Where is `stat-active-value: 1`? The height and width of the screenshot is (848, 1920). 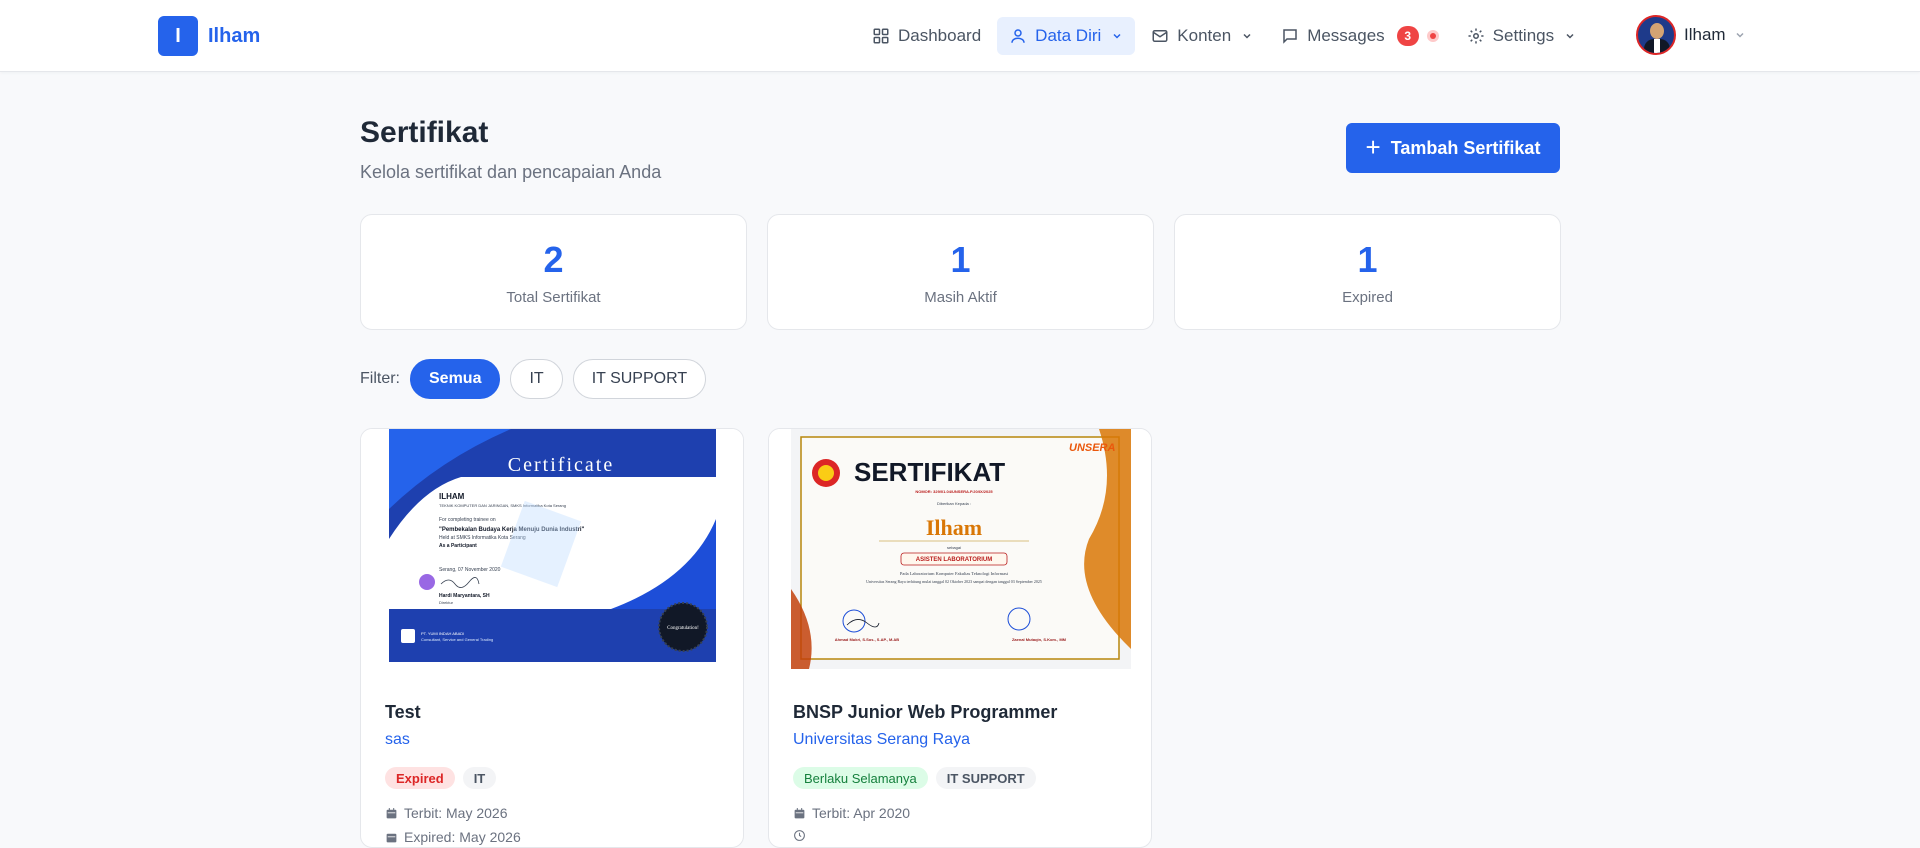
stat-active-value: 1 is located at coordinates (960, 259).